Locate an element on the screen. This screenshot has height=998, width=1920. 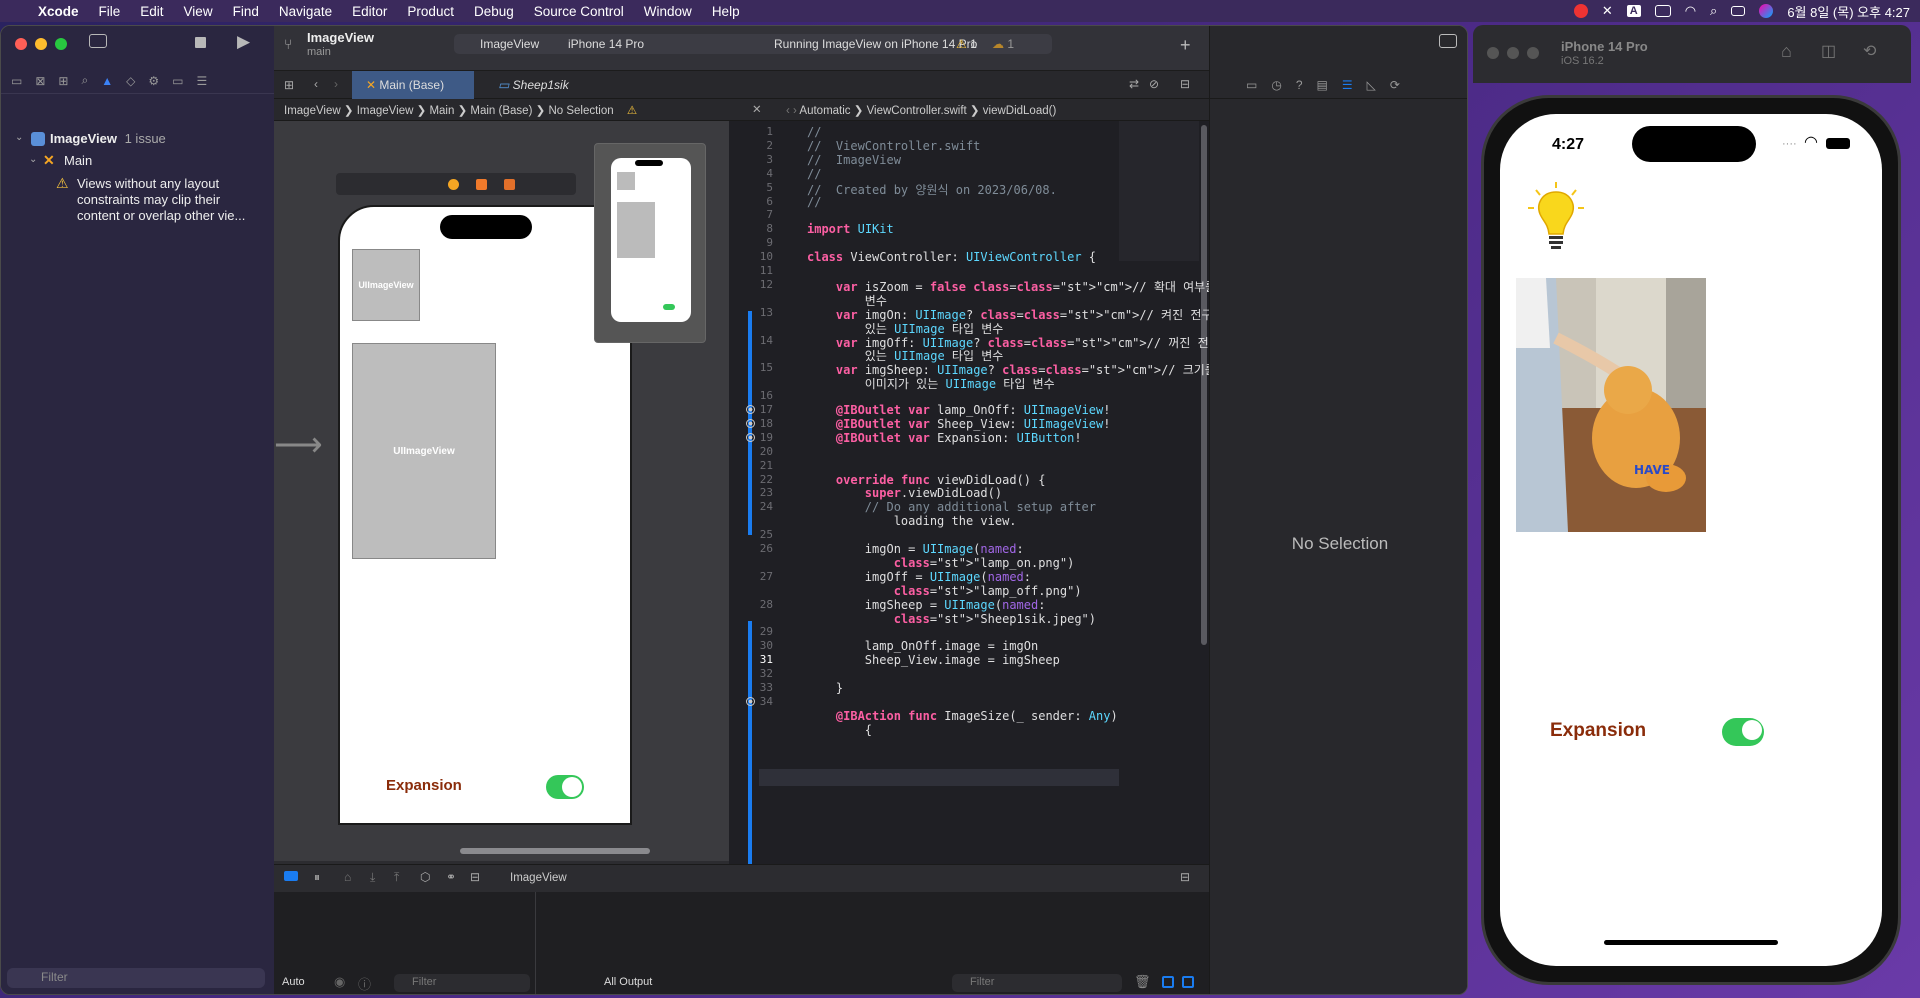
group-row: Main is located at coordinates (78, 160).